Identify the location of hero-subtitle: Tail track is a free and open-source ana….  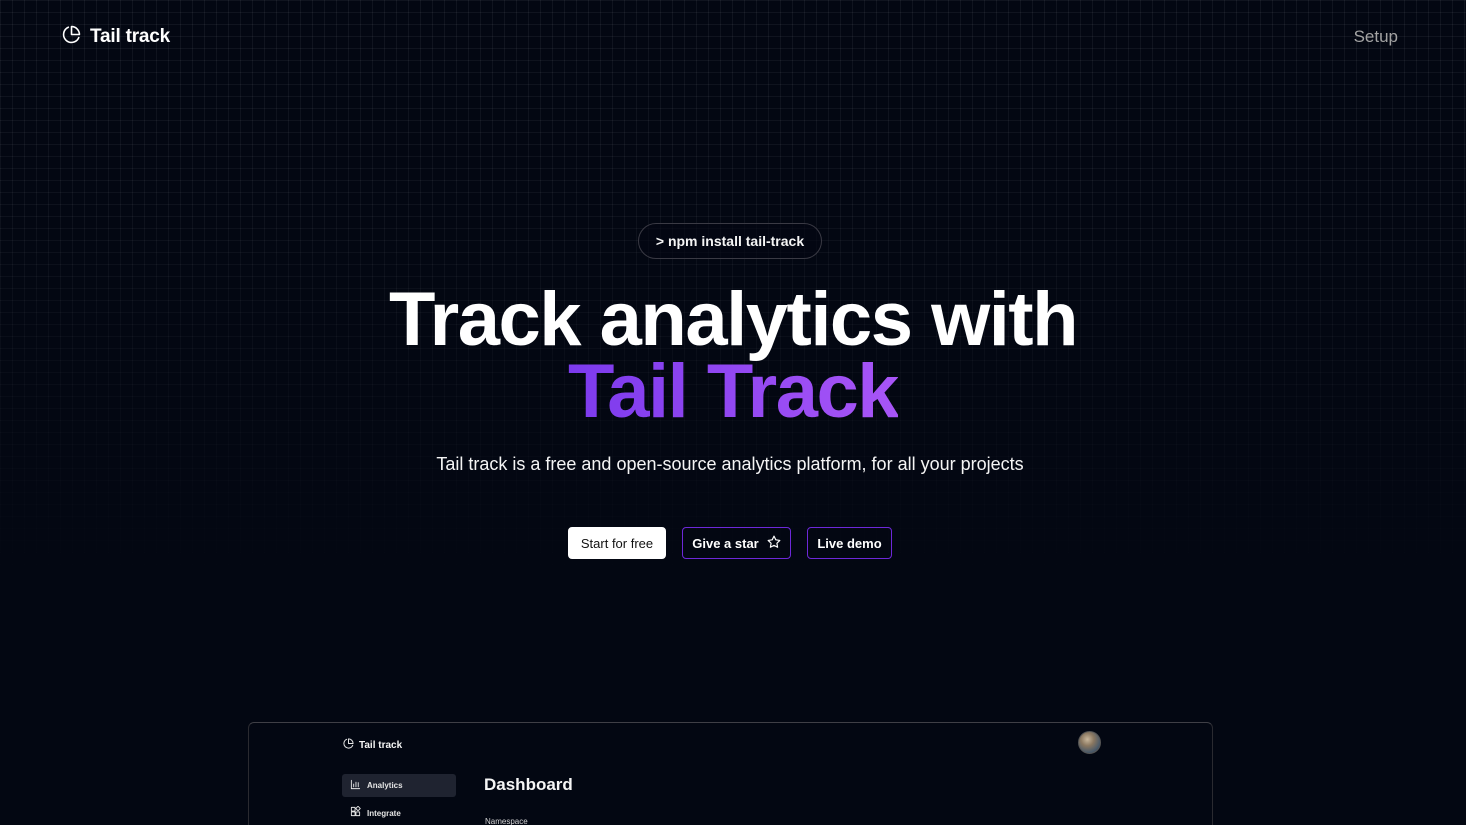
(730, 464).